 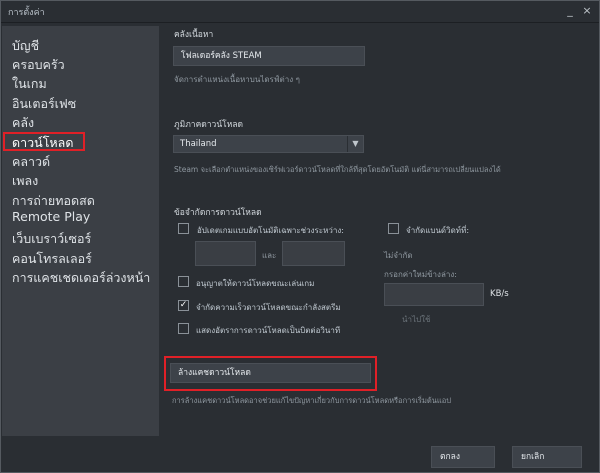 I want to click on and-label: และ, so click(x=269, y=255).